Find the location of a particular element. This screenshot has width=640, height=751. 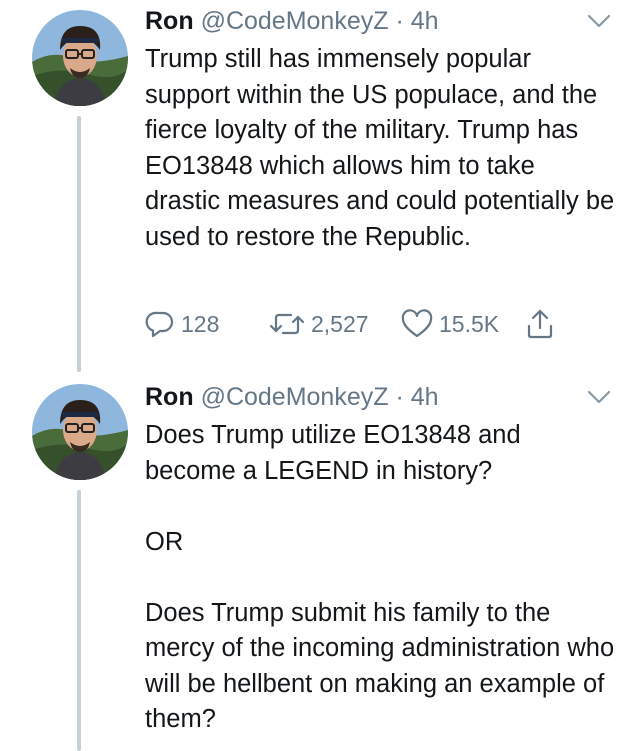

share-icon is located at coordinates (540, 324).